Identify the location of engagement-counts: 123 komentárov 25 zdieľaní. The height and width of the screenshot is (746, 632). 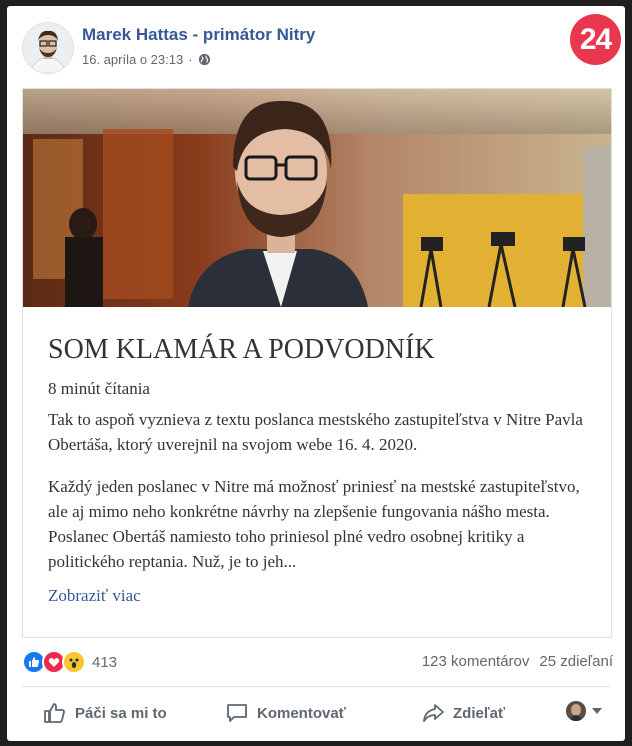
(517, 661).